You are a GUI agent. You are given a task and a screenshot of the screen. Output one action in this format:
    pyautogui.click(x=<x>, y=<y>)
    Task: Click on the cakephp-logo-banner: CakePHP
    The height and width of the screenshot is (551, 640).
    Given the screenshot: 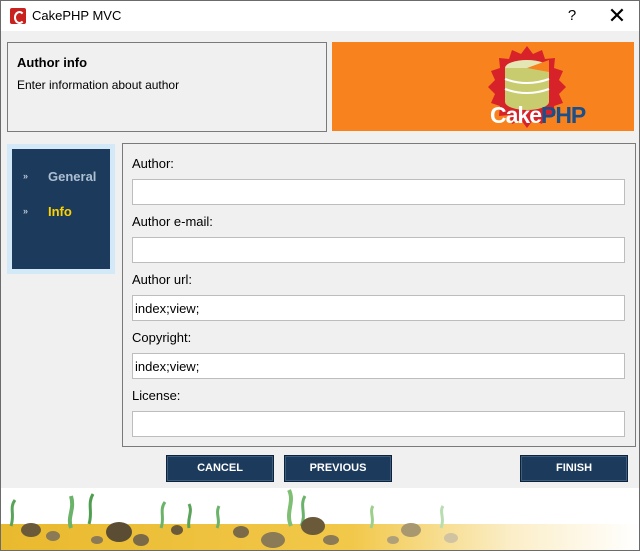 What is the action you would take?
    pyautogui.click(x=483, y=86)
    